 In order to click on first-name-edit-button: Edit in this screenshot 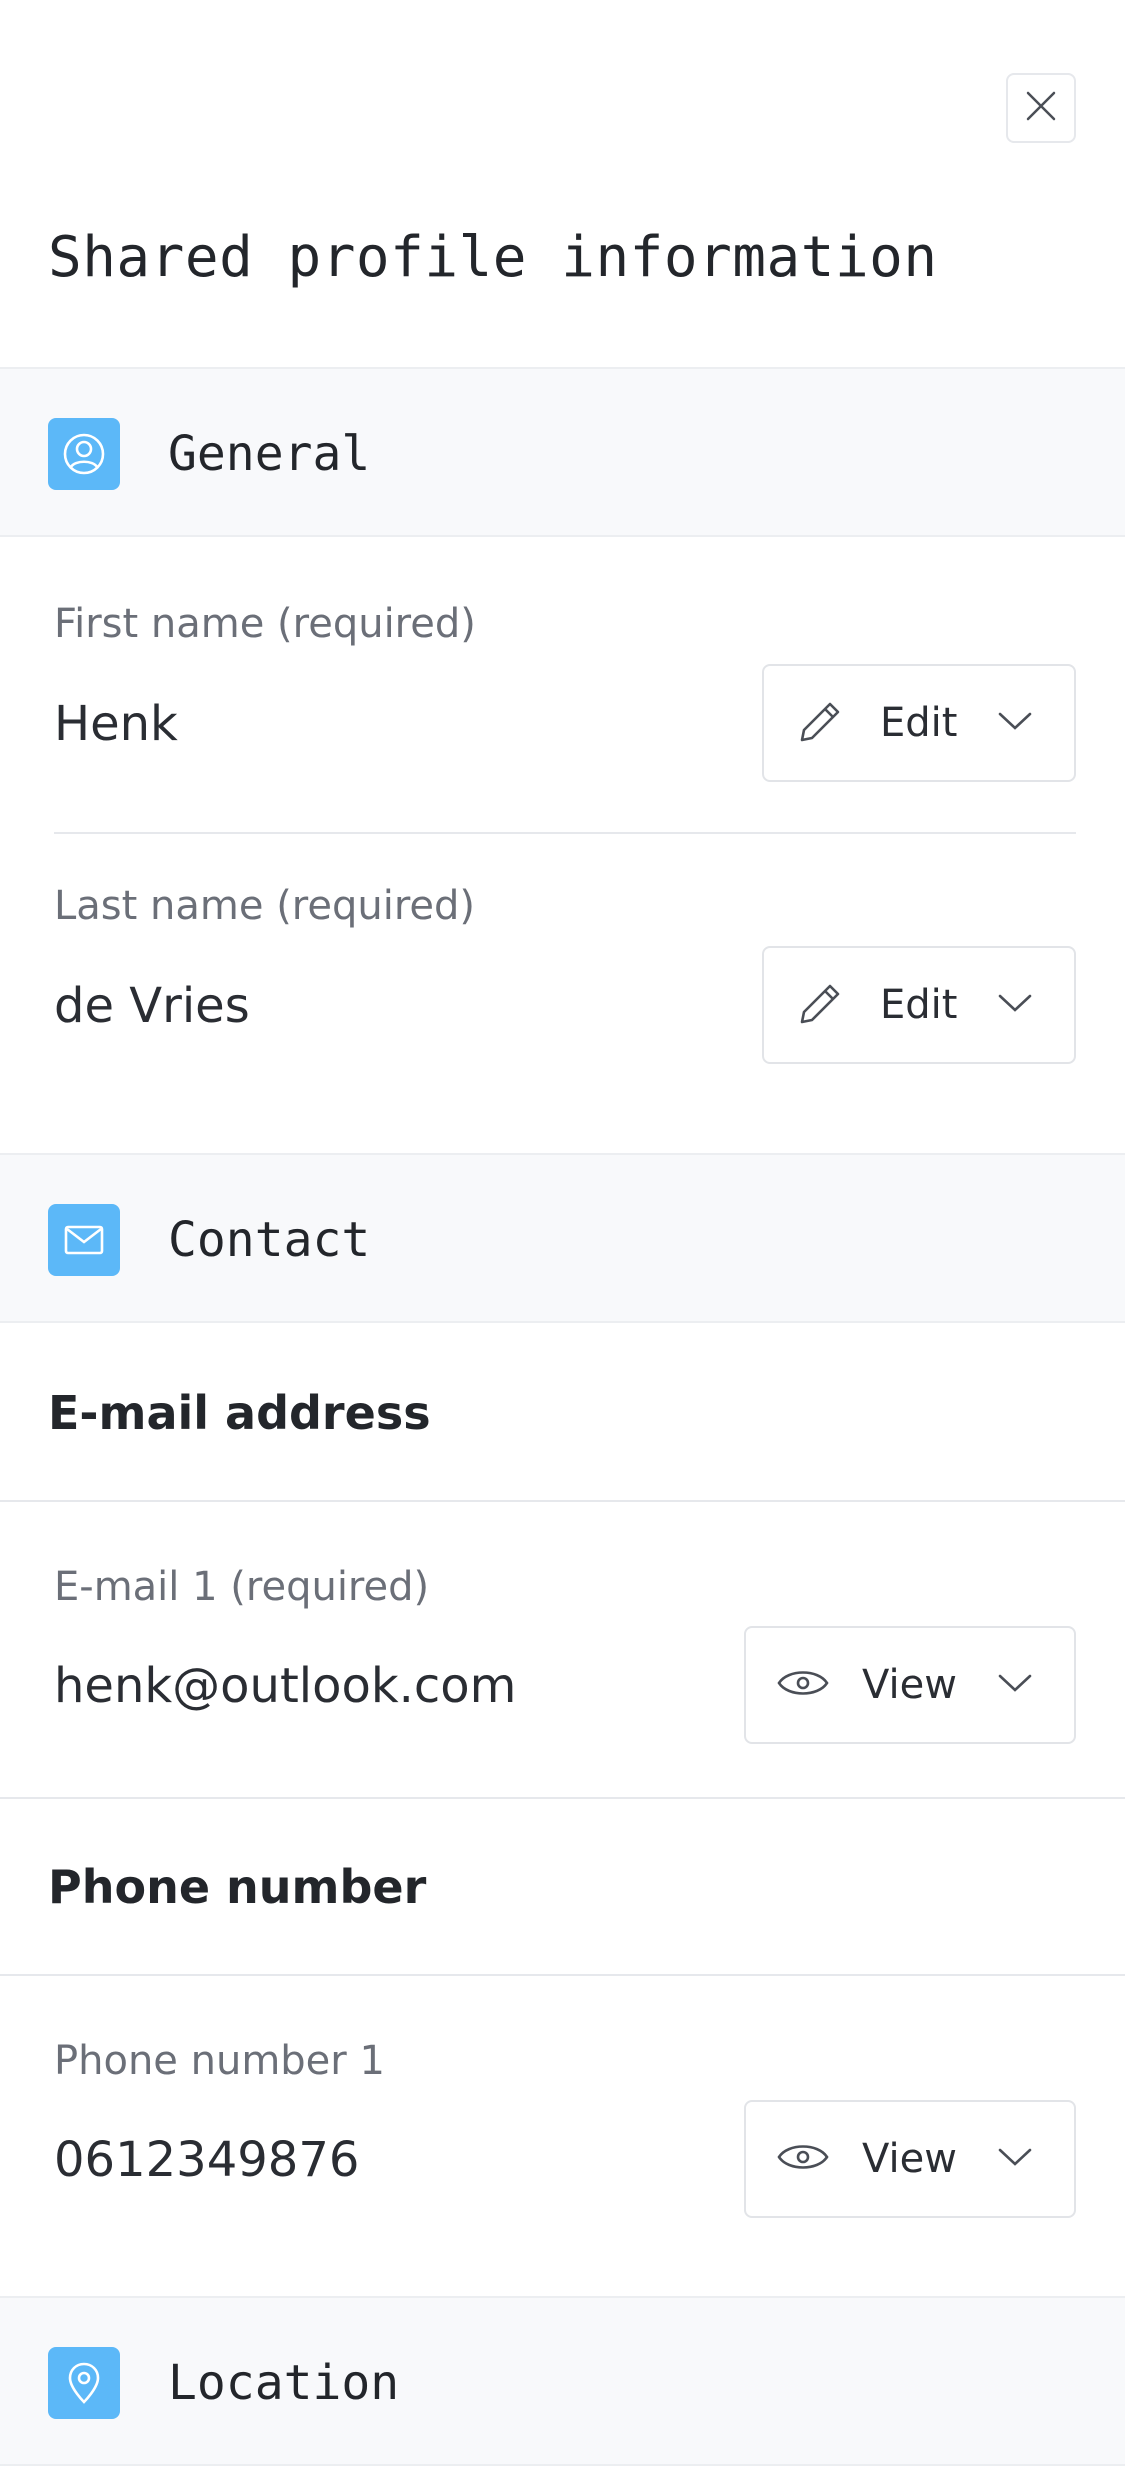, I will do `click(919, 723)`.